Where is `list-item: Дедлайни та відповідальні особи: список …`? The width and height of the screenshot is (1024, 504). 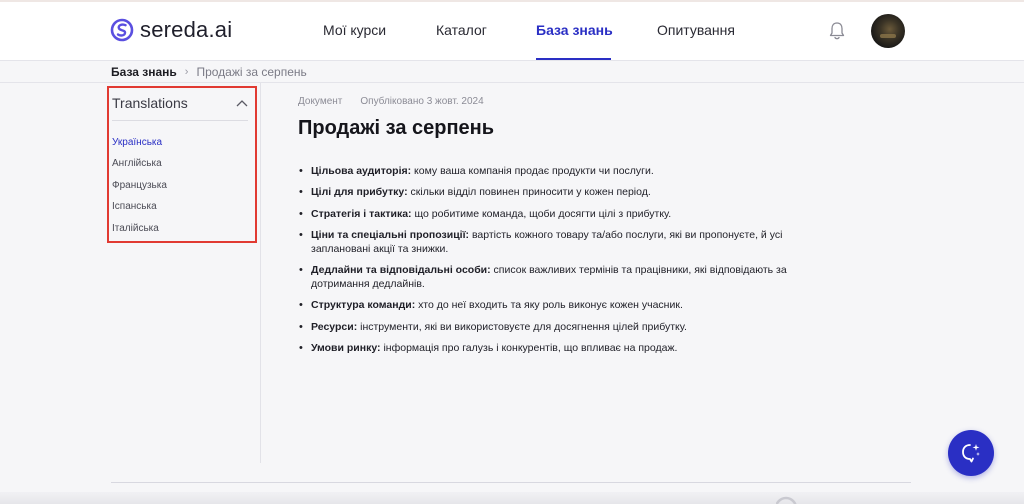
list-item: Дедлайни та відповідальні особи: список … is located at coordinates (563, 277).